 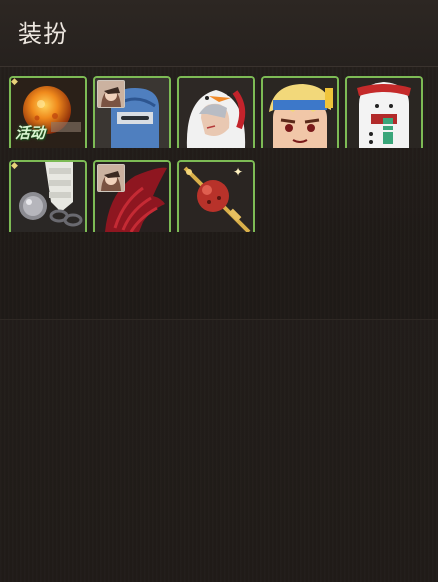 I want to click on costume-slot-crimson-wings, so click(x=132, y=196).